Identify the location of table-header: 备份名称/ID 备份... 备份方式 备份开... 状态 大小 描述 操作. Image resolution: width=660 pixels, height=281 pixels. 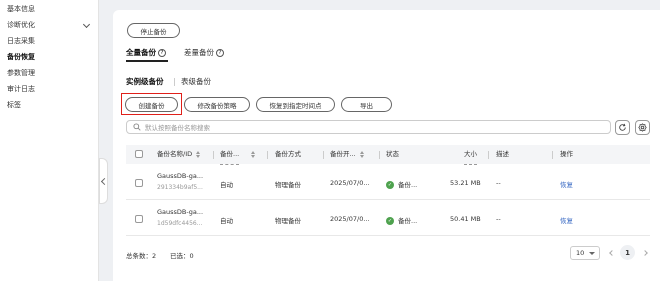
(388, 155).